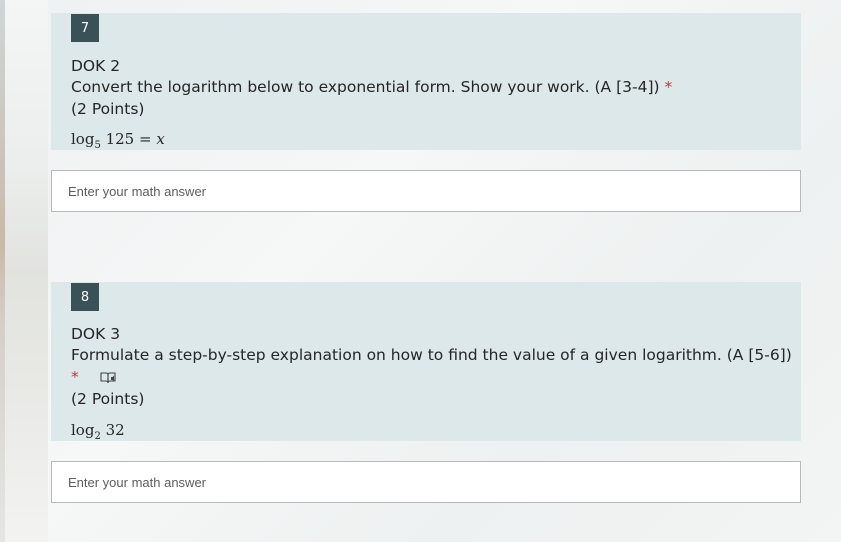 Image resolution: width=841 pixels, height=542 pixels. Describe the element at coordinates (108, 378) in the screenshot. I see `immersive-reader-icon` at that location.